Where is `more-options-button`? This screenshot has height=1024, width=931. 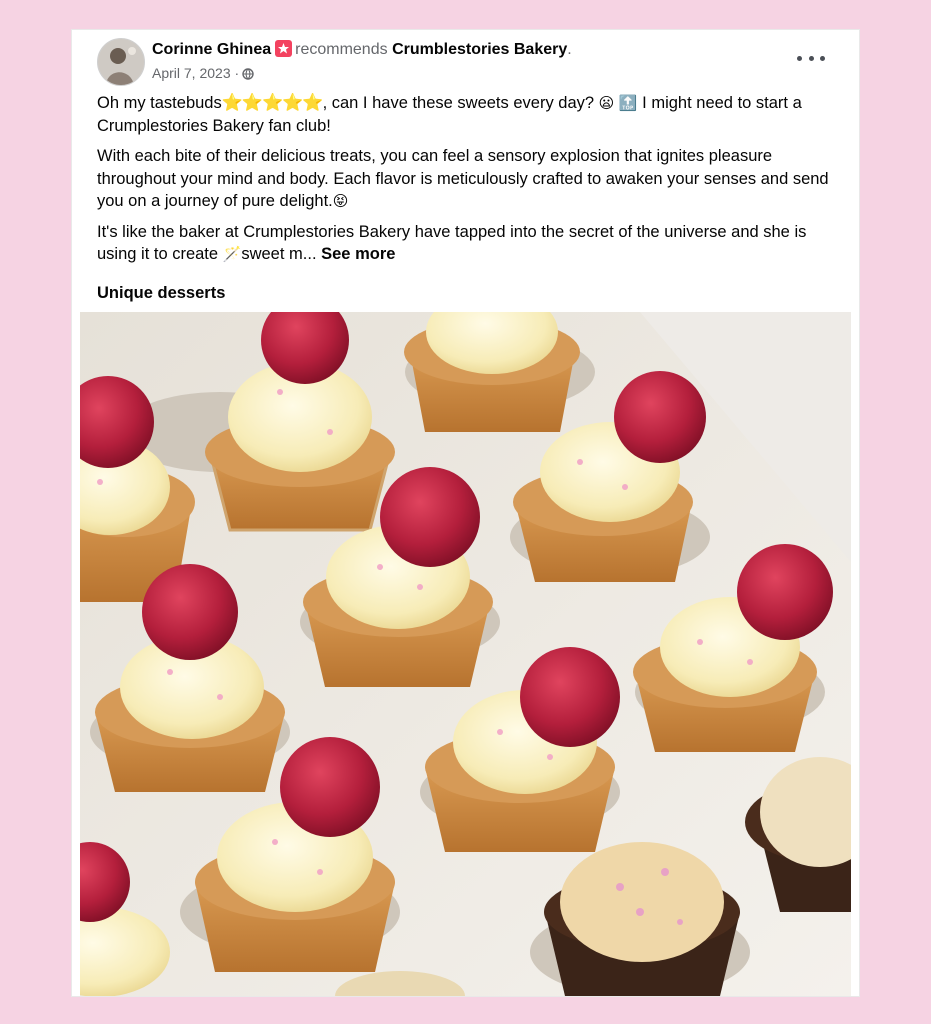
more-options-button is located at coordinates (811, 58).